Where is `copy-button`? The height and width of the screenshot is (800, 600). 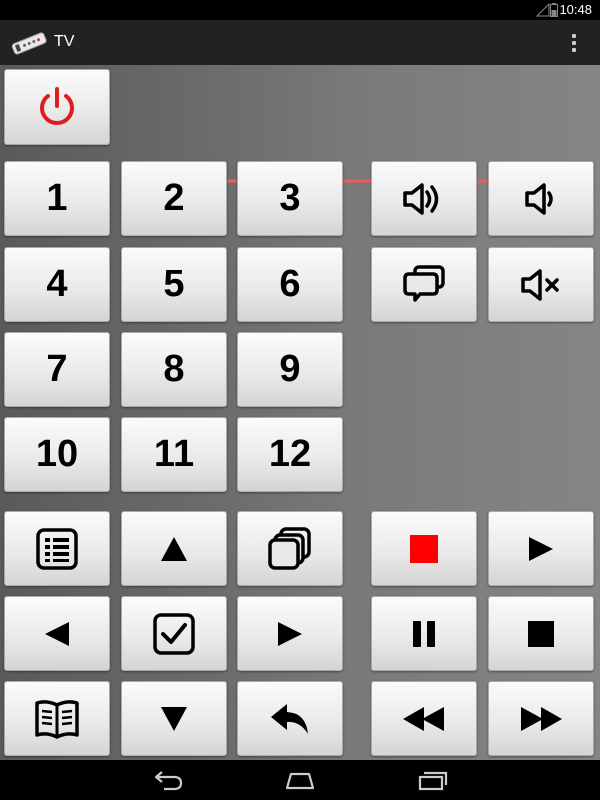
copy-button is located at coordinates (290, 548).